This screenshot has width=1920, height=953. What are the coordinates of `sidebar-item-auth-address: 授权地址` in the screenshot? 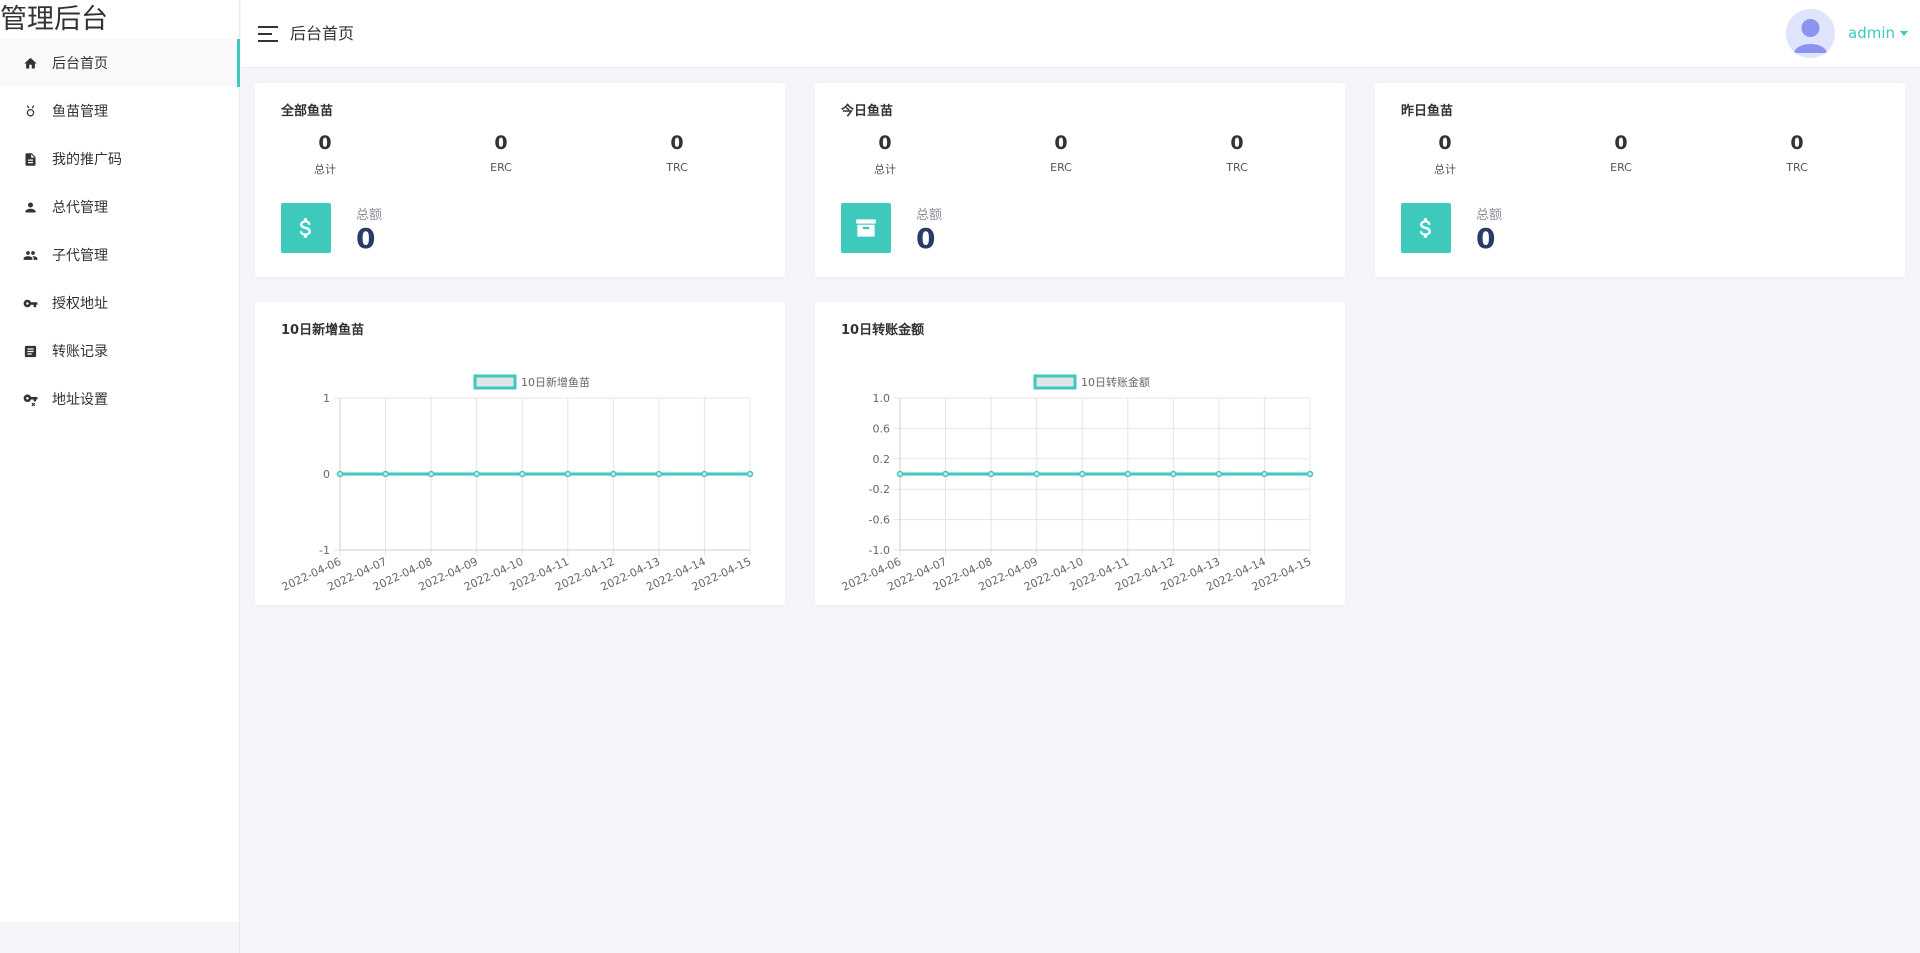 It's located at (120, 303).